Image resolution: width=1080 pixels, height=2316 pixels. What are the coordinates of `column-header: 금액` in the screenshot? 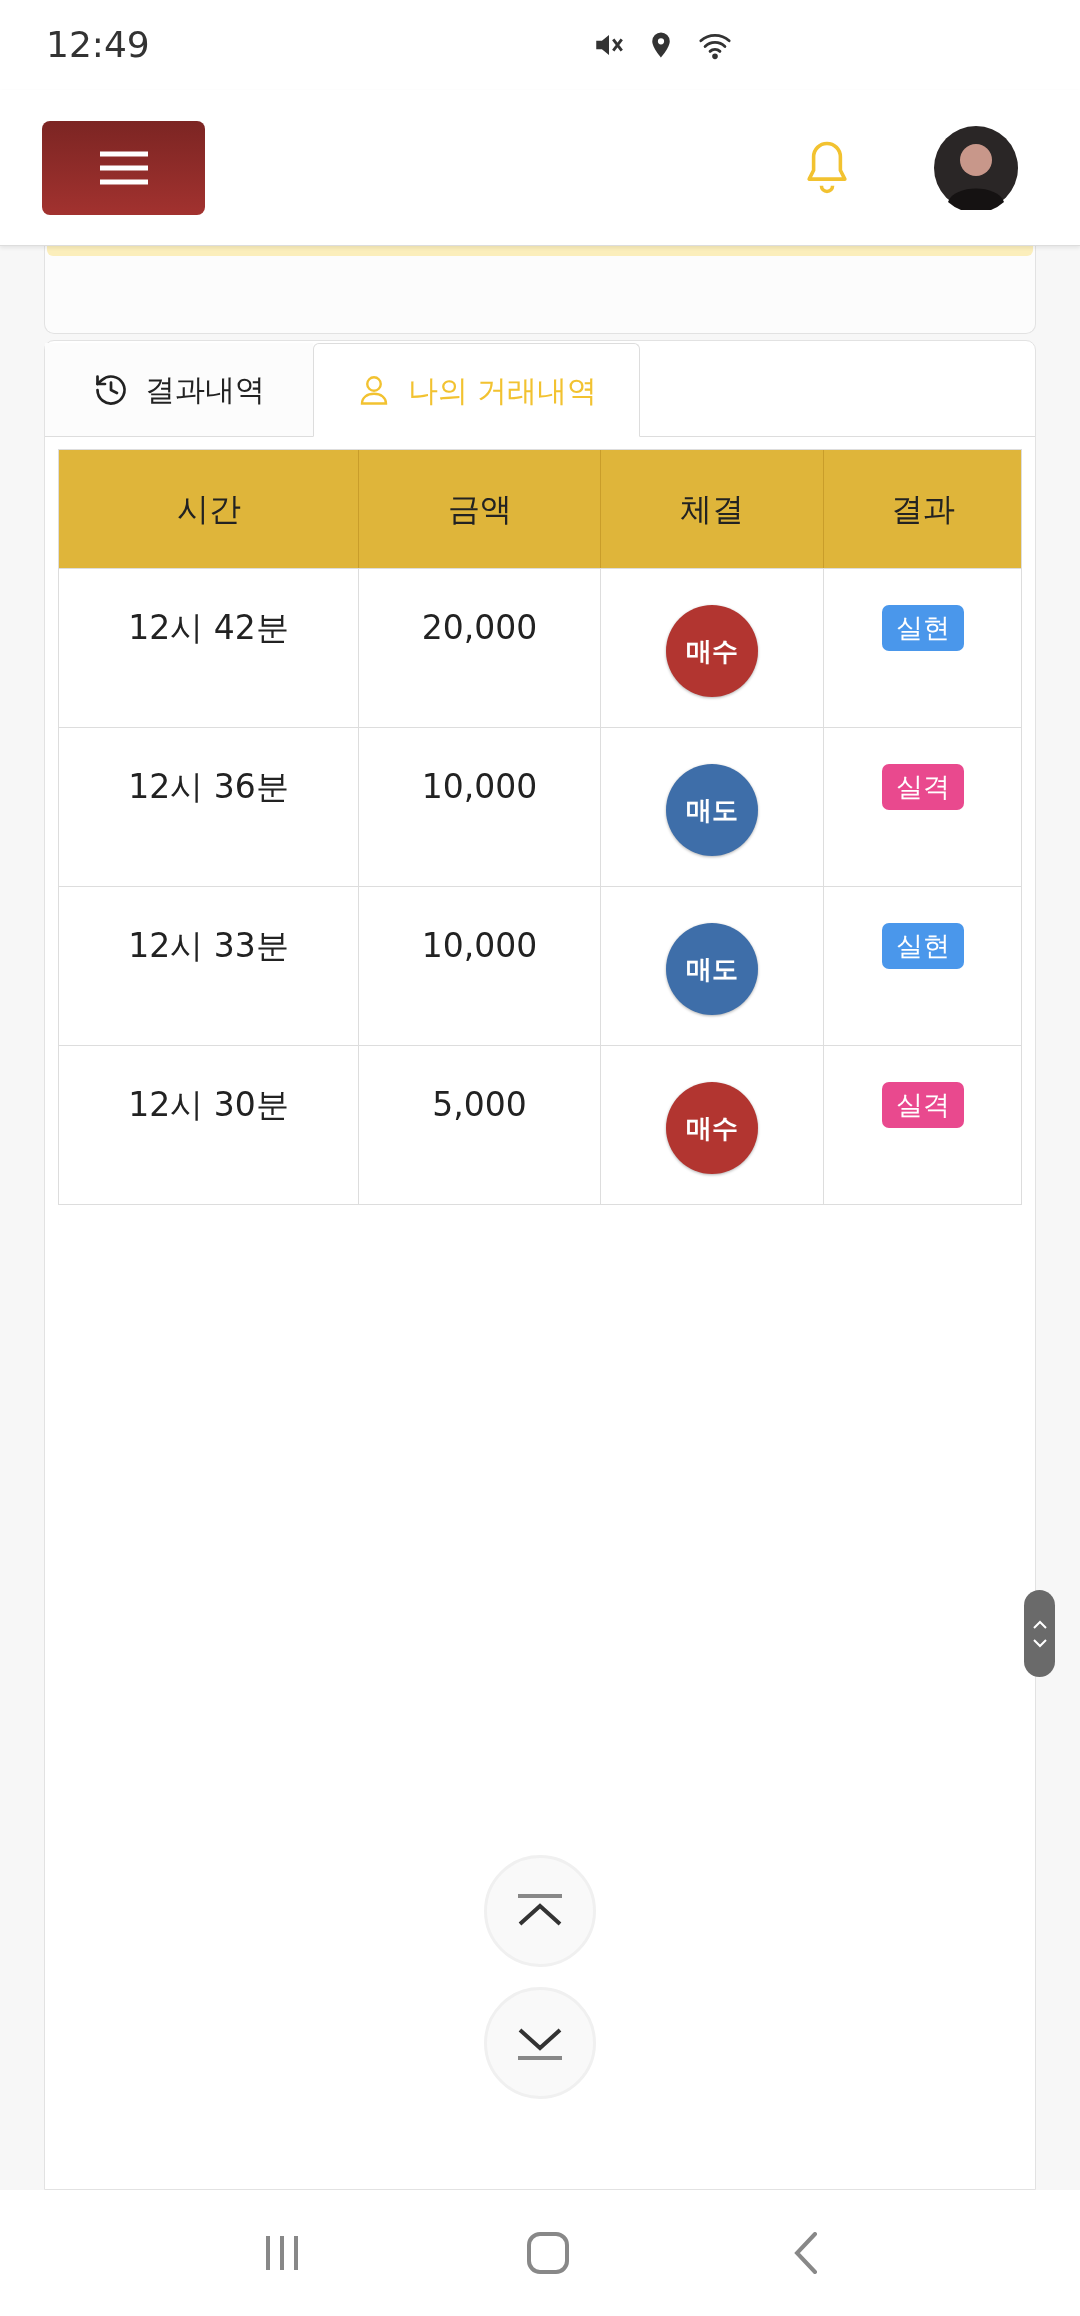 It's located at (480, 509).